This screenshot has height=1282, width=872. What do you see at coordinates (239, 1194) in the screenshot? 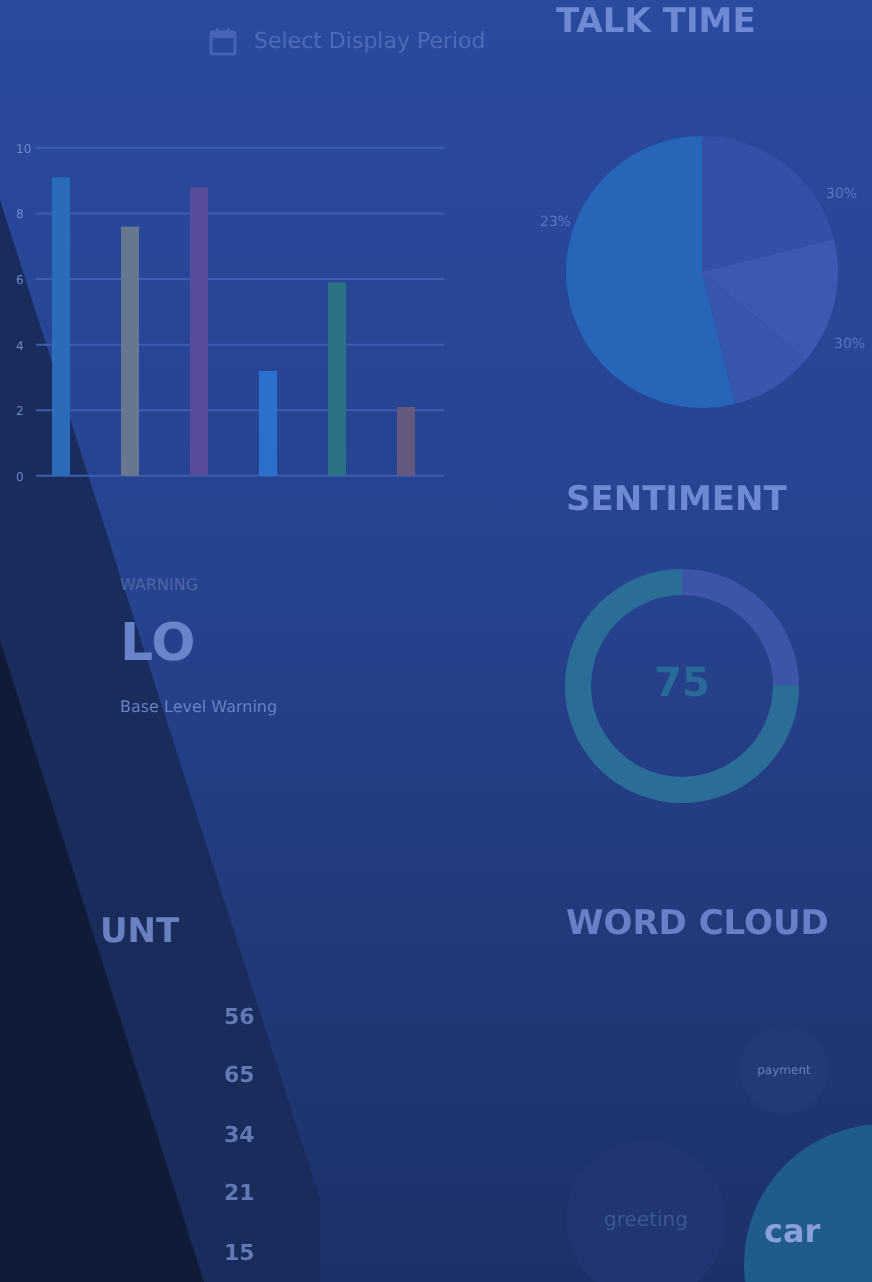
I see `count-value: 21` at bounding box center [239, 1194].